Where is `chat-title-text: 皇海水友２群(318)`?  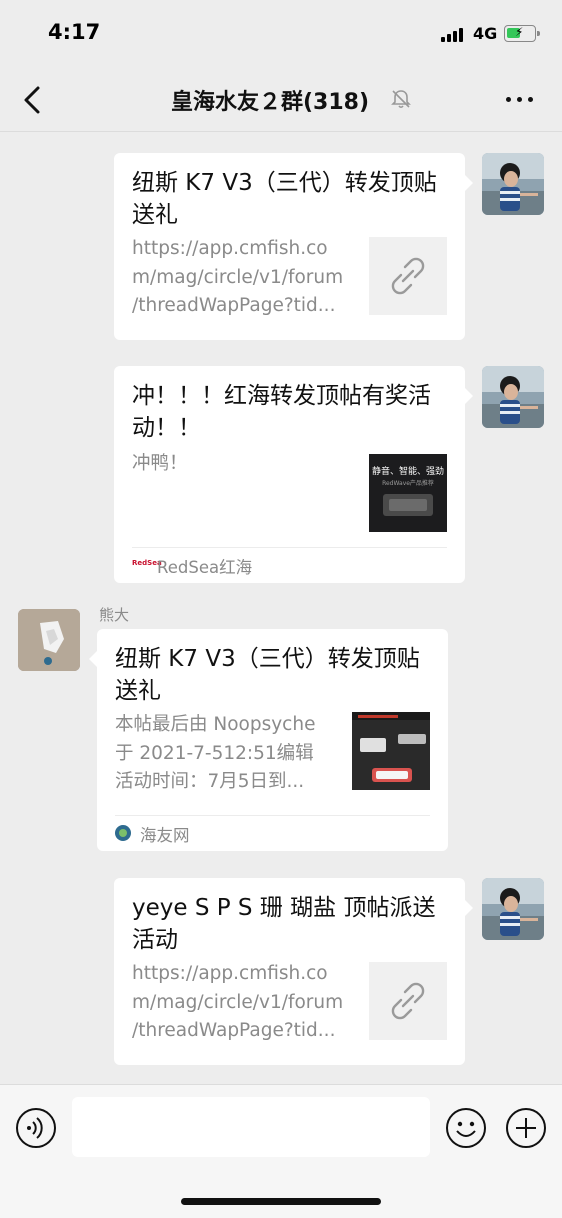
chat-title-text: 皇海水友２群(318) is located at coordinates (270, 102).